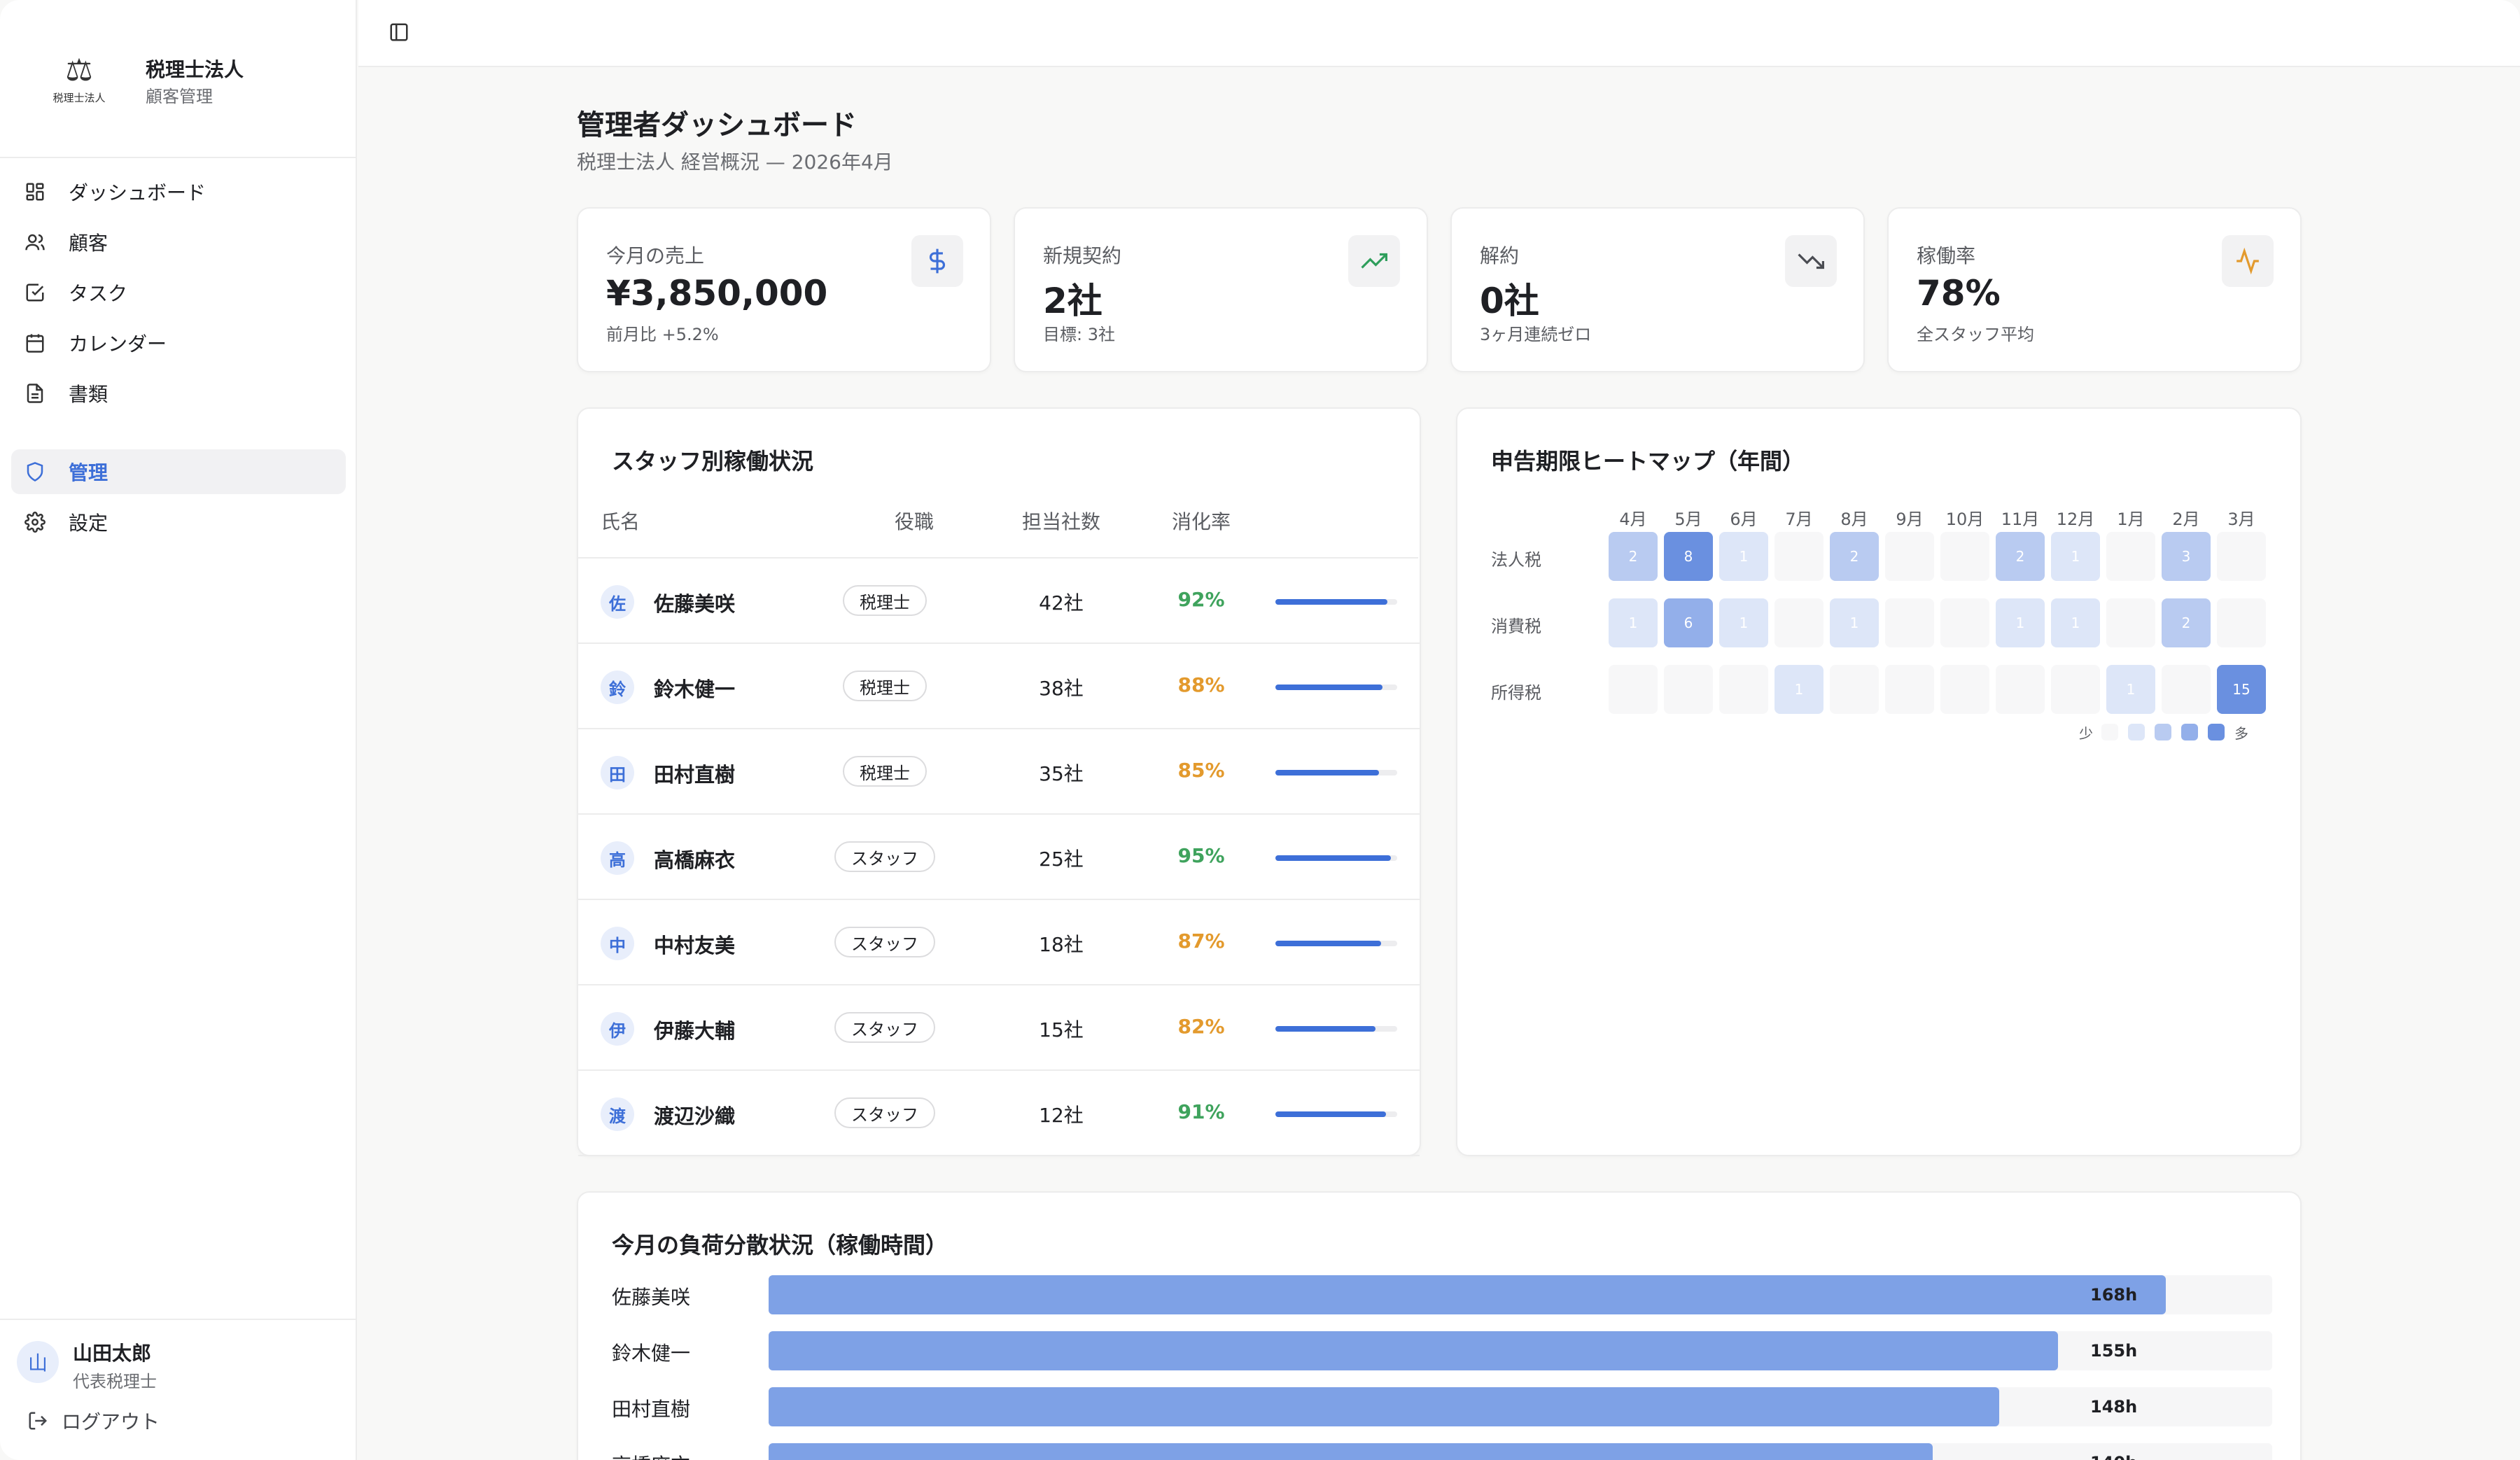  I want to click on heatmap-month-label: 4月, so click(1633, 520).